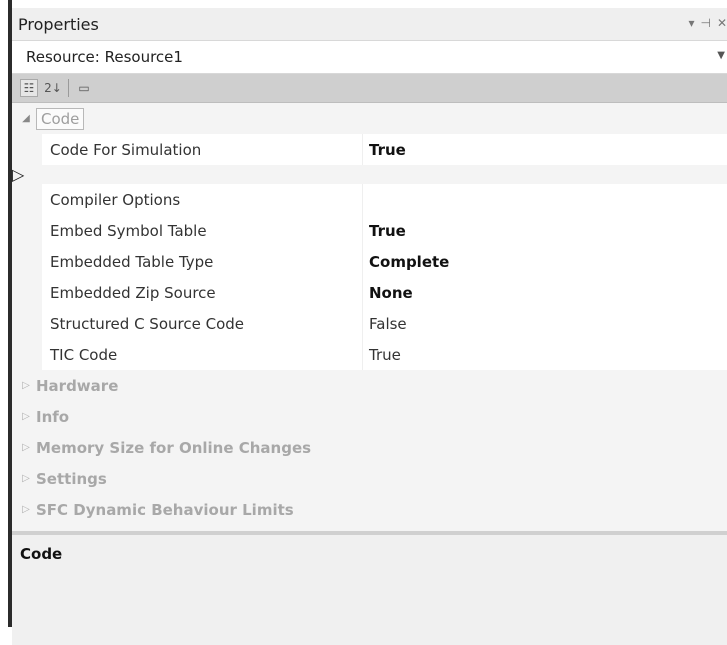 This screenshot has height=645, width=727. I want to click on property-row: Embedded Table Type Complete, so click(369, 261).